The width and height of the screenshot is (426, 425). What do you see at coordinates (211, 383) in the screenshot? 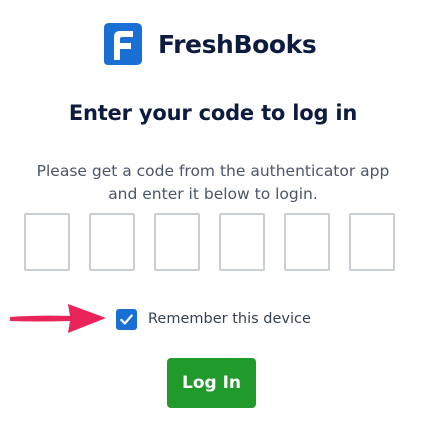
I see `login-button: Log In` at bounding box center [211, 383].